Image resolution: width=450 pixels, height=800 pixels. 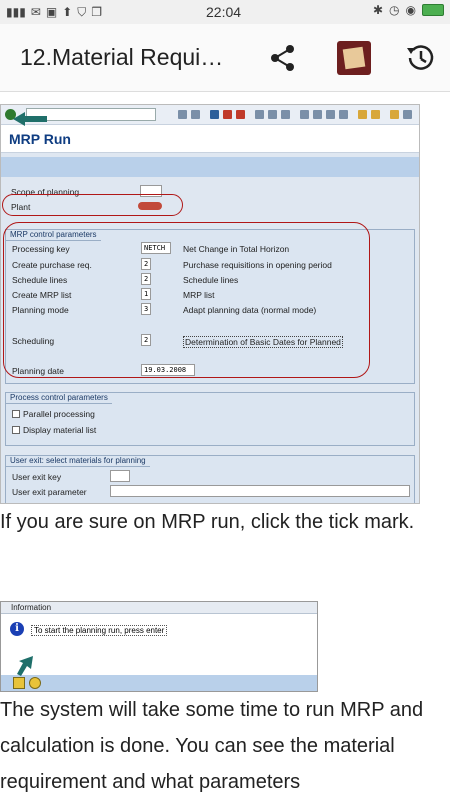 I want to click on battery-icon, so click(x=433, y=10).